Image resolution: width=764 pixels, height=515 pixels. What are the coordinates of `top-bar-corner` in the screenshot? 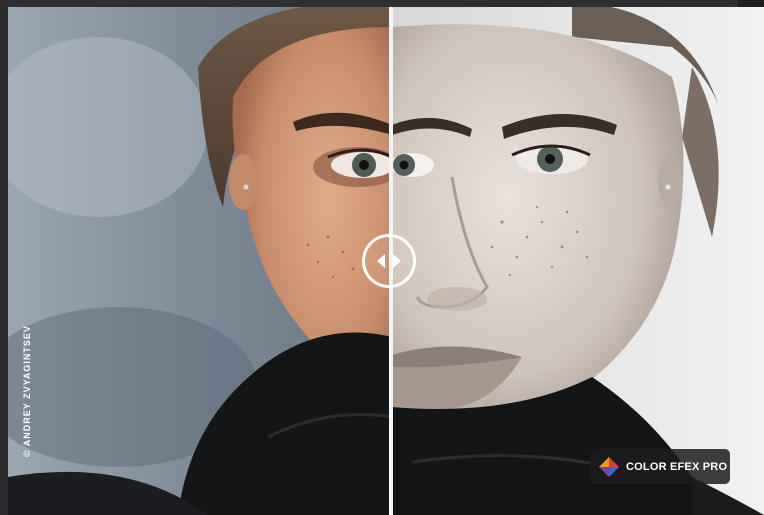 It's located at (751, 3).